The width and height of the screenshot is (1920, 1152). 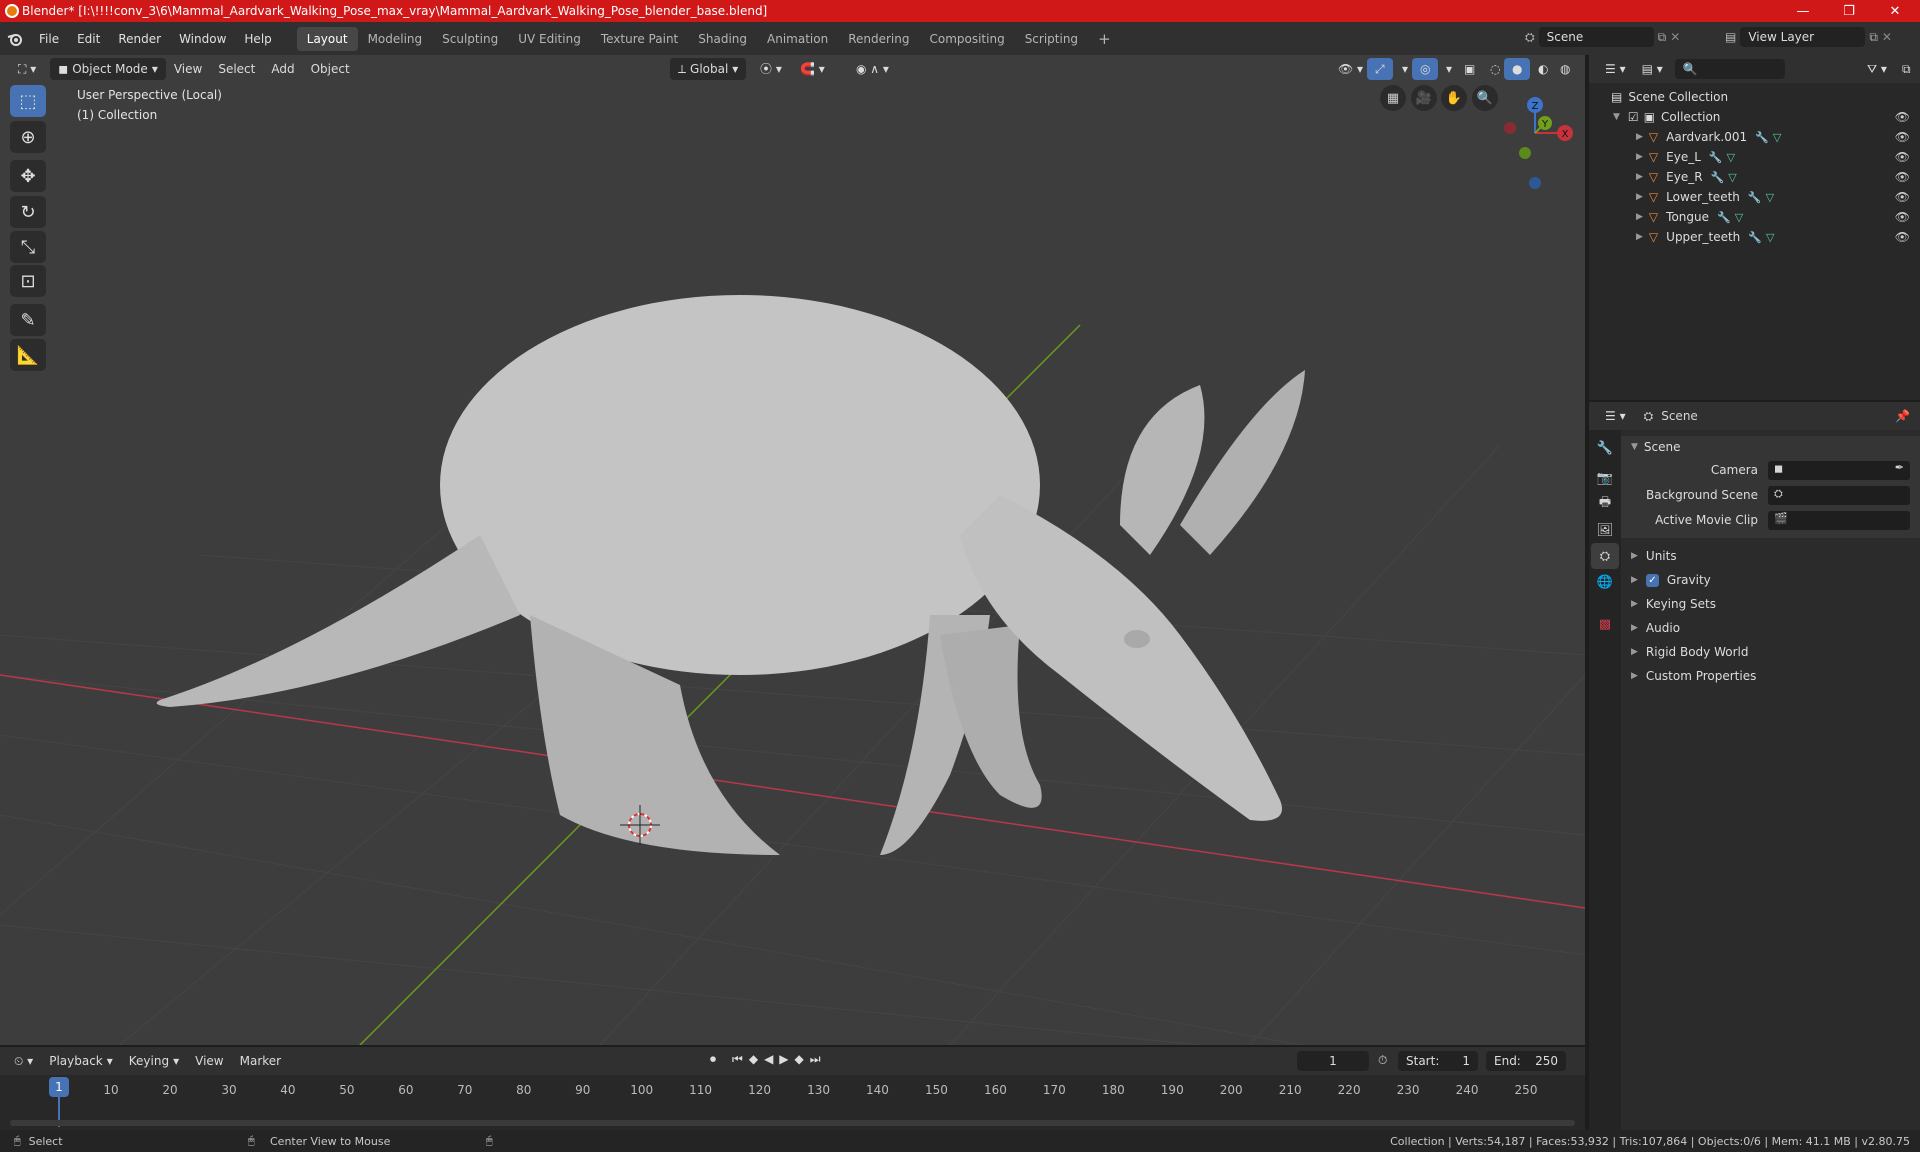 What do you see at coordinates (1565, 69) in the screenshot?
I see `shading-rendered-icon: ◍` at bounding box center [1565, 69].